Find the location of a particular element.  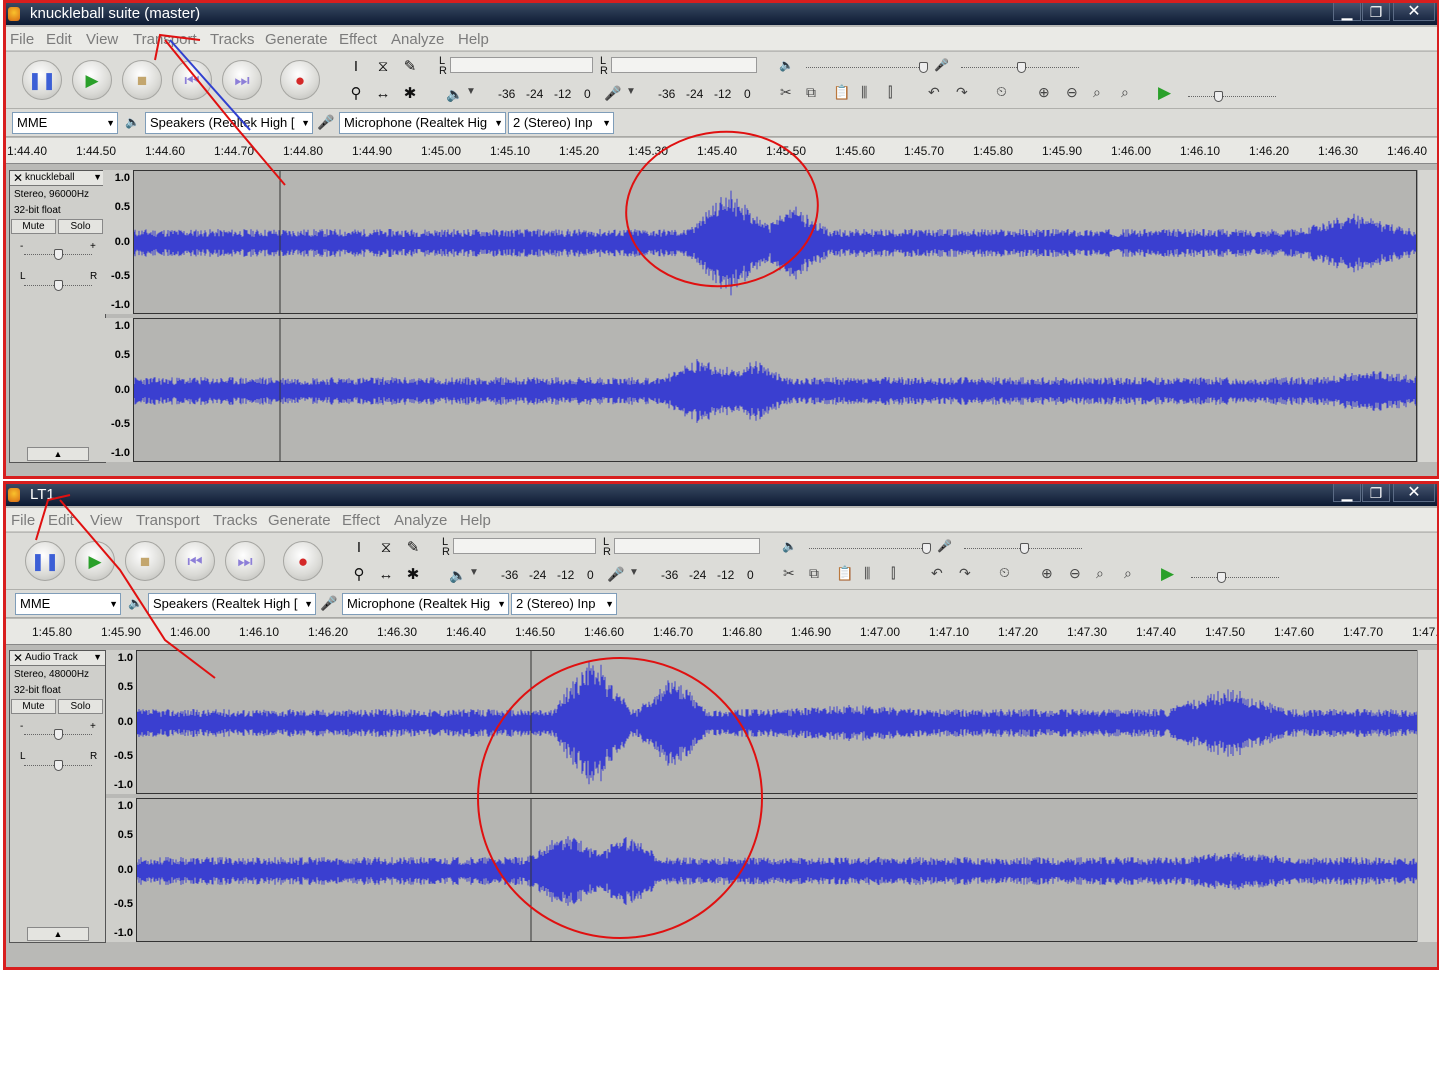

output-device-select: Speakers (Realtek High [▼ is located at coordinates (232, 604).